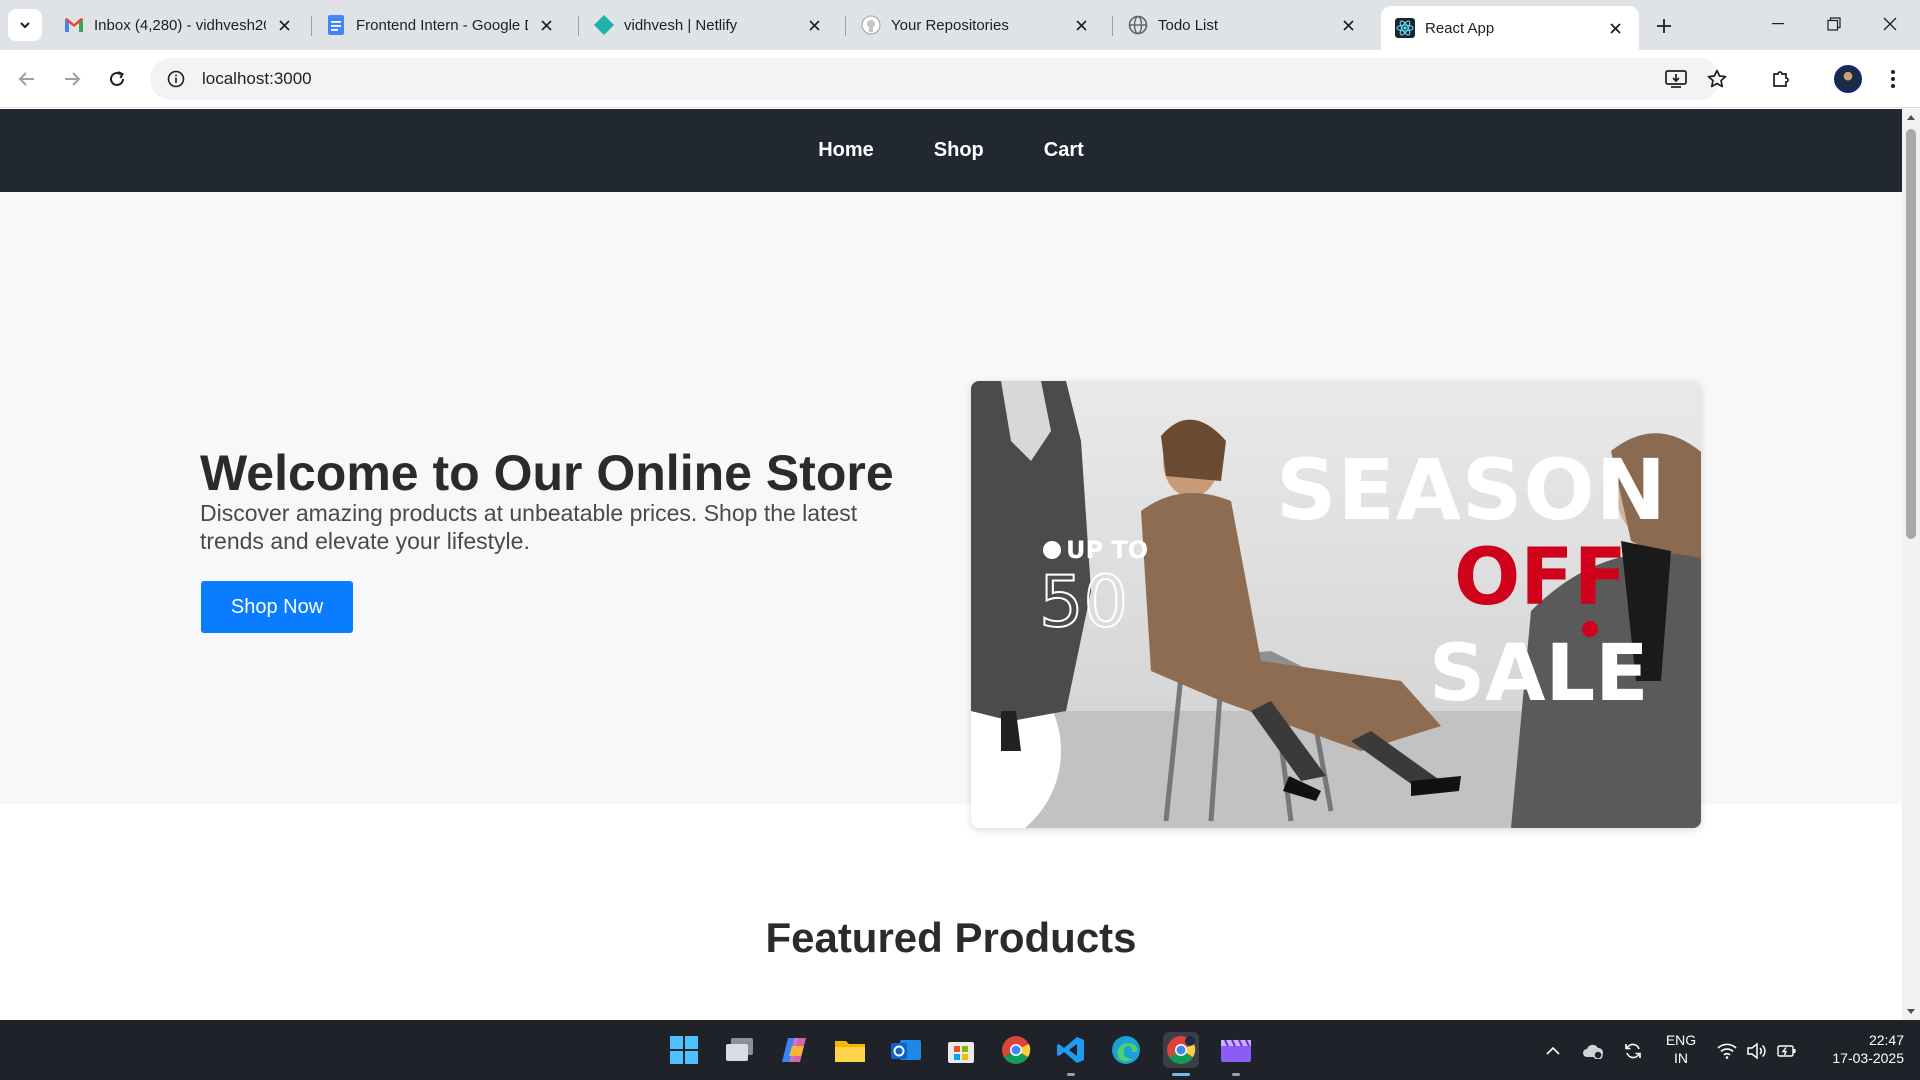 The image size is (1920, 1080). I want to click on cloud-icon, so click(1593, 1051).